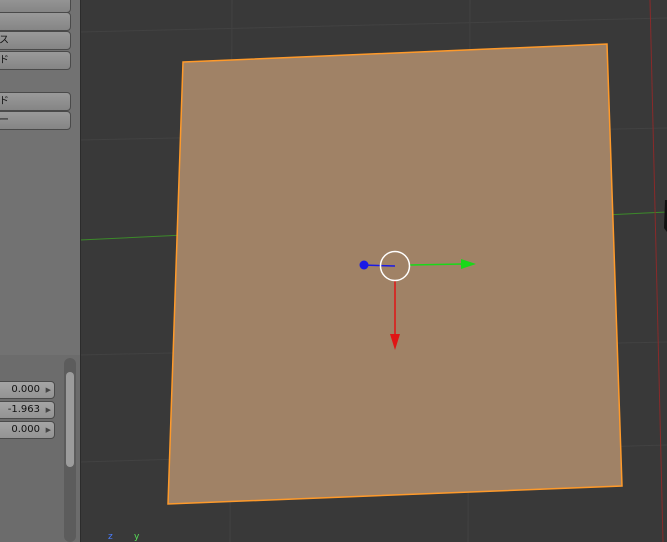 This screenshot has width=667, height=542. Describe the element at coordinates (35, 40) in the screenshot. I see `tool-button-3: ス` at that location.